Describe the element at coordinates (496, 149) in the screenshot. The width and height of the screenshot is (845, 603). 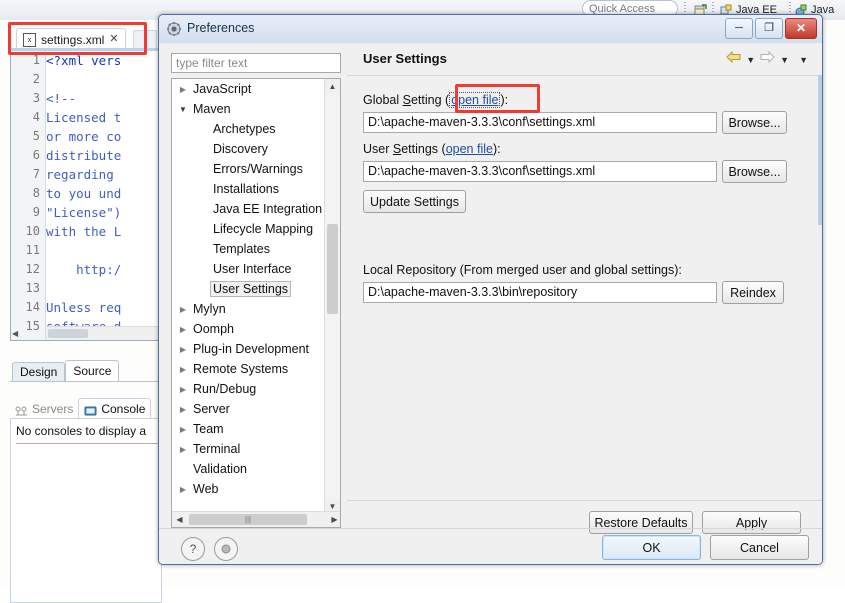
I see `user-settings-close-paren: ):` at that location.